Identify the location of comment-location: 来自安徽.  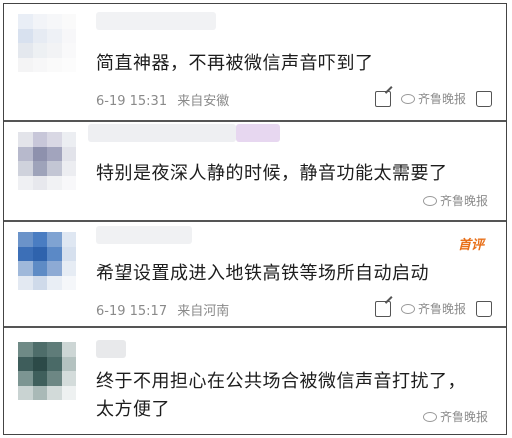
(203, 101).